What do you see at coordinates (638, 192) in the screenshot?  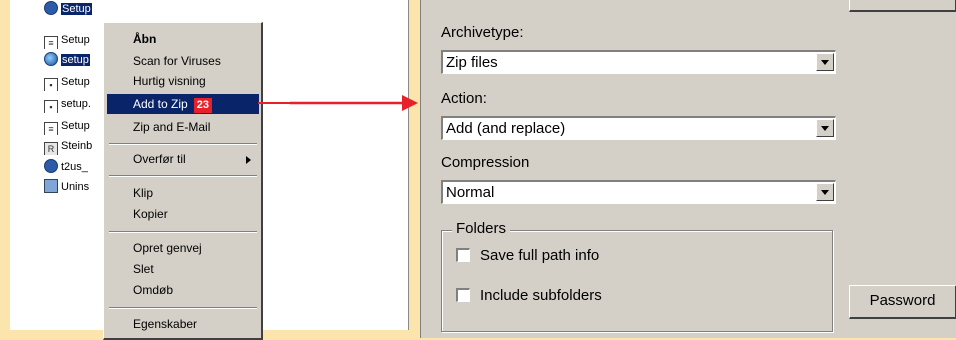 I see `compression-select: Normal` at bounding box center [638, 192].